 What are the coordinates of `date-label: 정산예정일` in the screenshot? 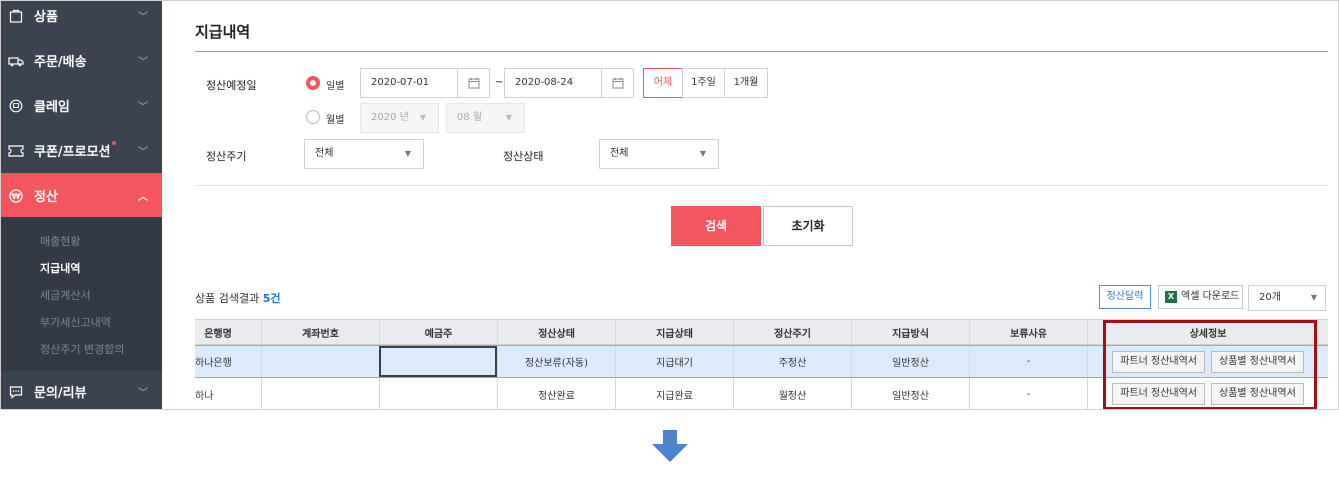 It's located at (231, 85).